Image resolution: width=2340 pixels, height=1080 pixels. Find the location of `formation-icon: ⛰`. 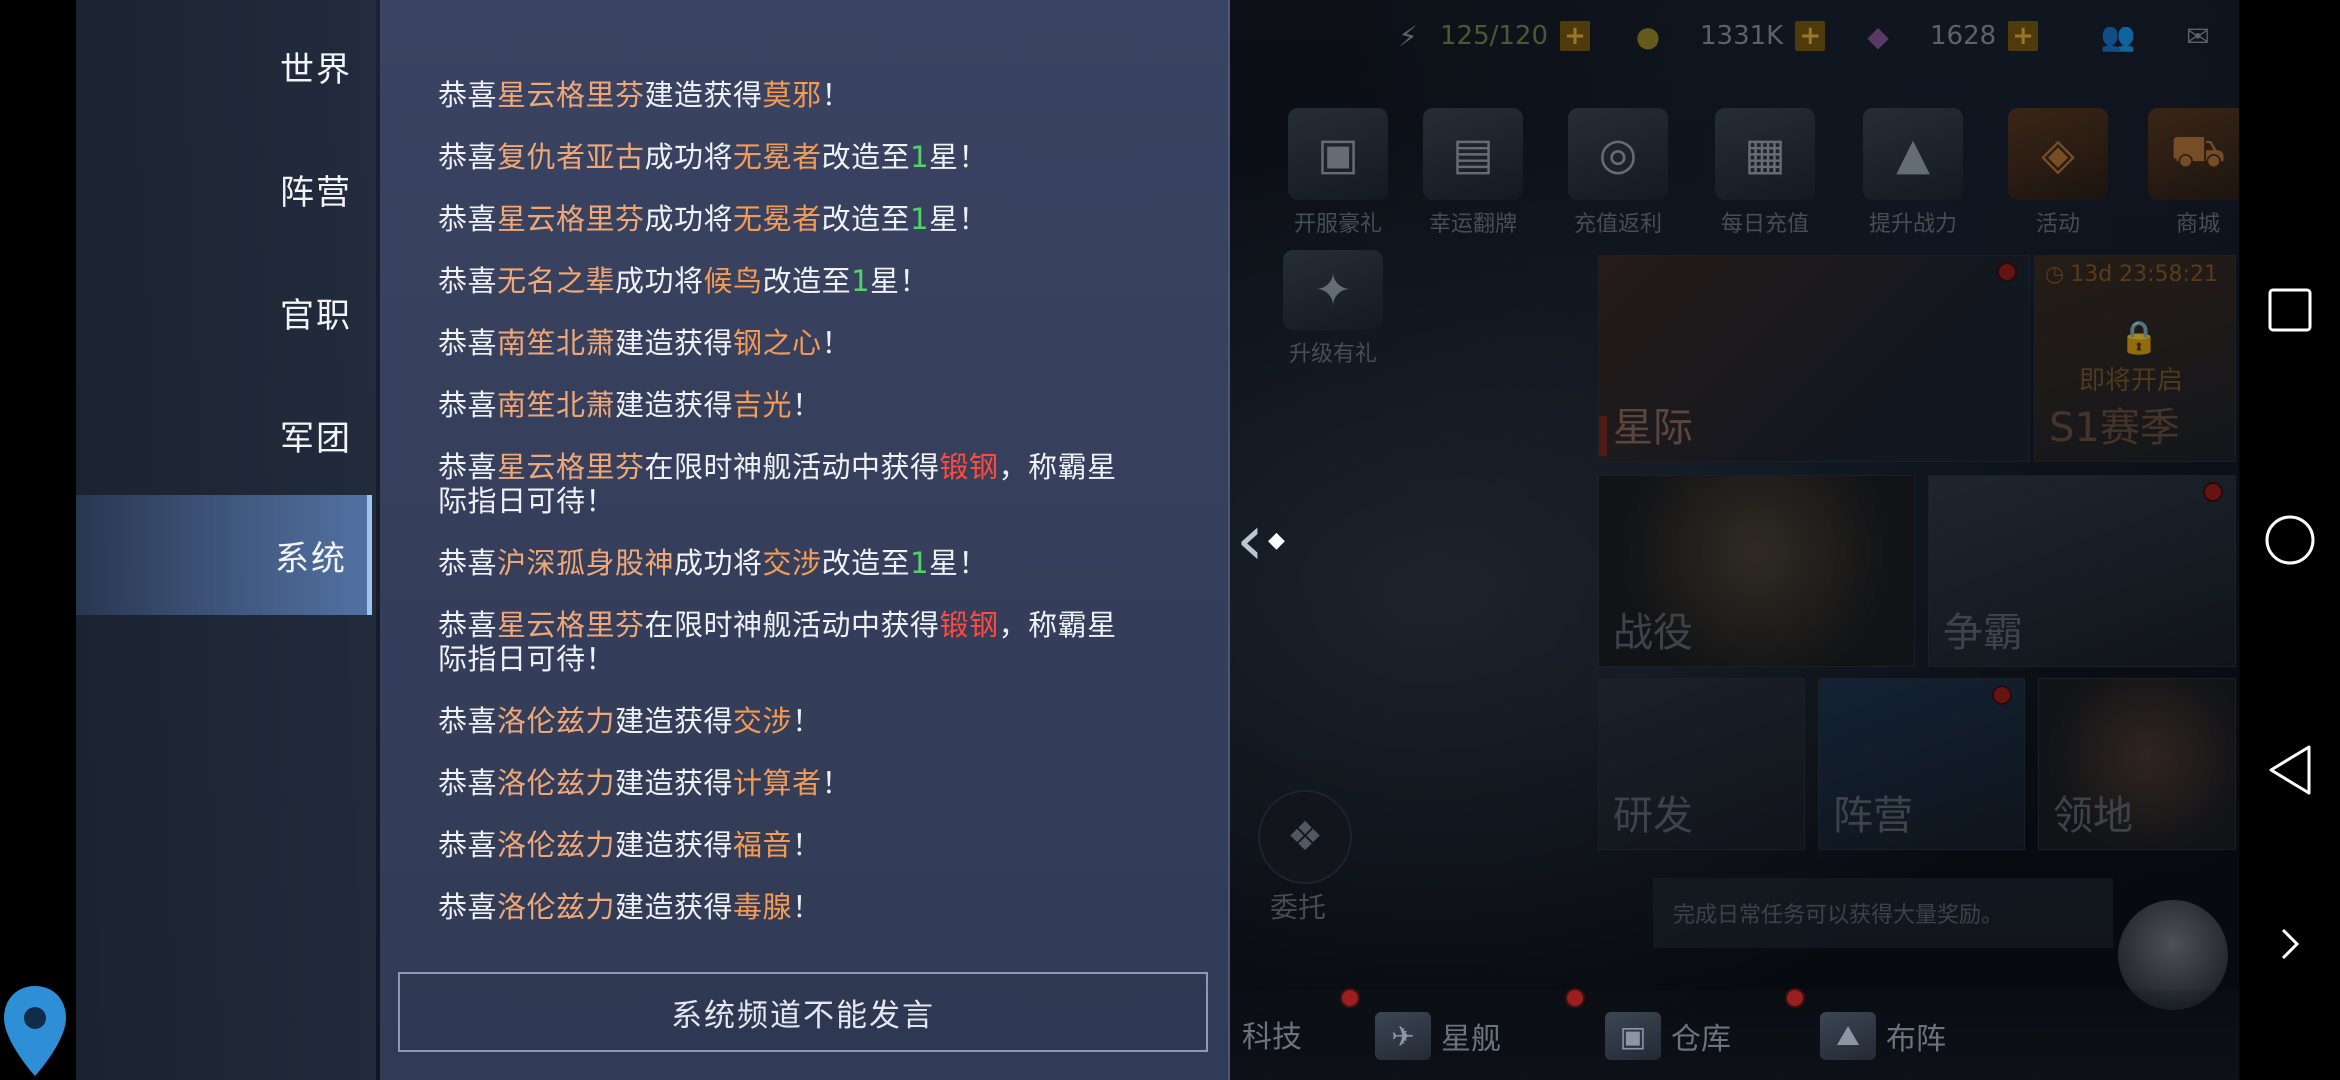

formation-icon: ⛰ is located at coordinates (1848, 1036).